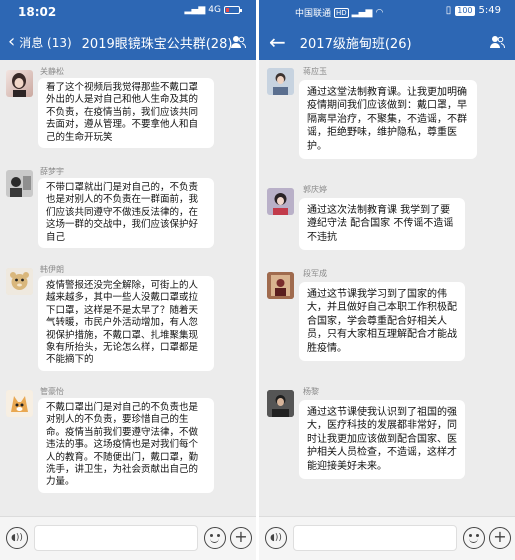 The height and width of the screenshot is (560, 515). What do you see at coordinates (465, 10) in the screenshot?
I see `battery-icon: 100` at bounding box center [465, 10].